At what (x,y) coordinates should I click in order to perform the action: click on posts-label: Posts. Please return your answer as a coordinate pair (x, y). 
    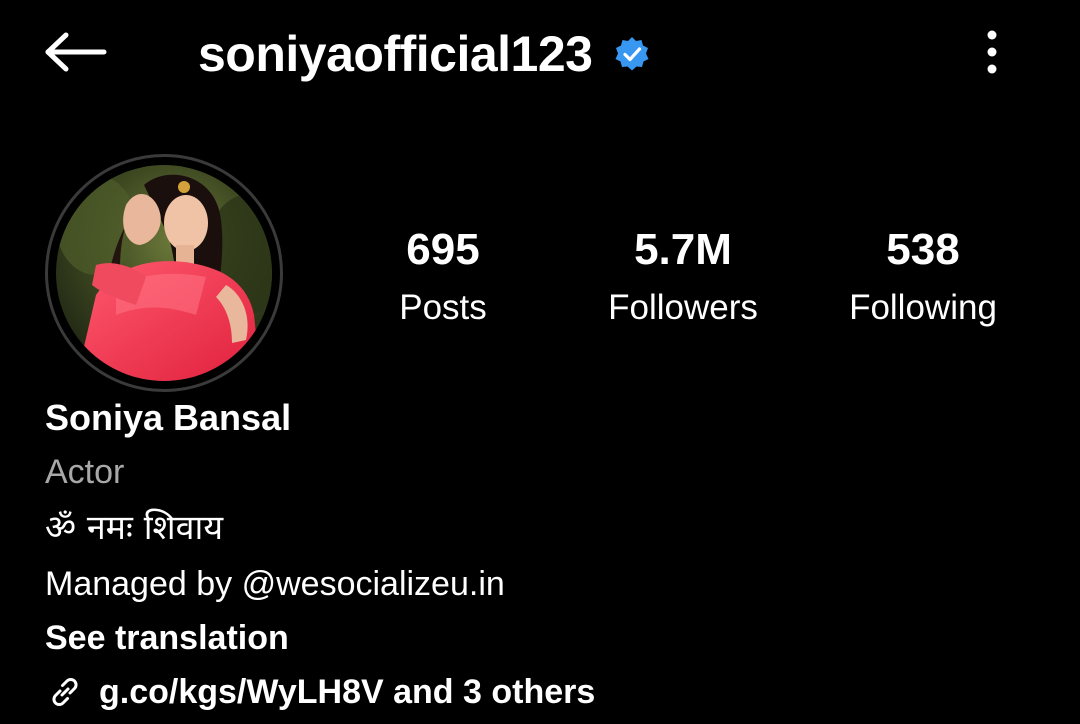
    Looking at the image, I should click on (443, 307).